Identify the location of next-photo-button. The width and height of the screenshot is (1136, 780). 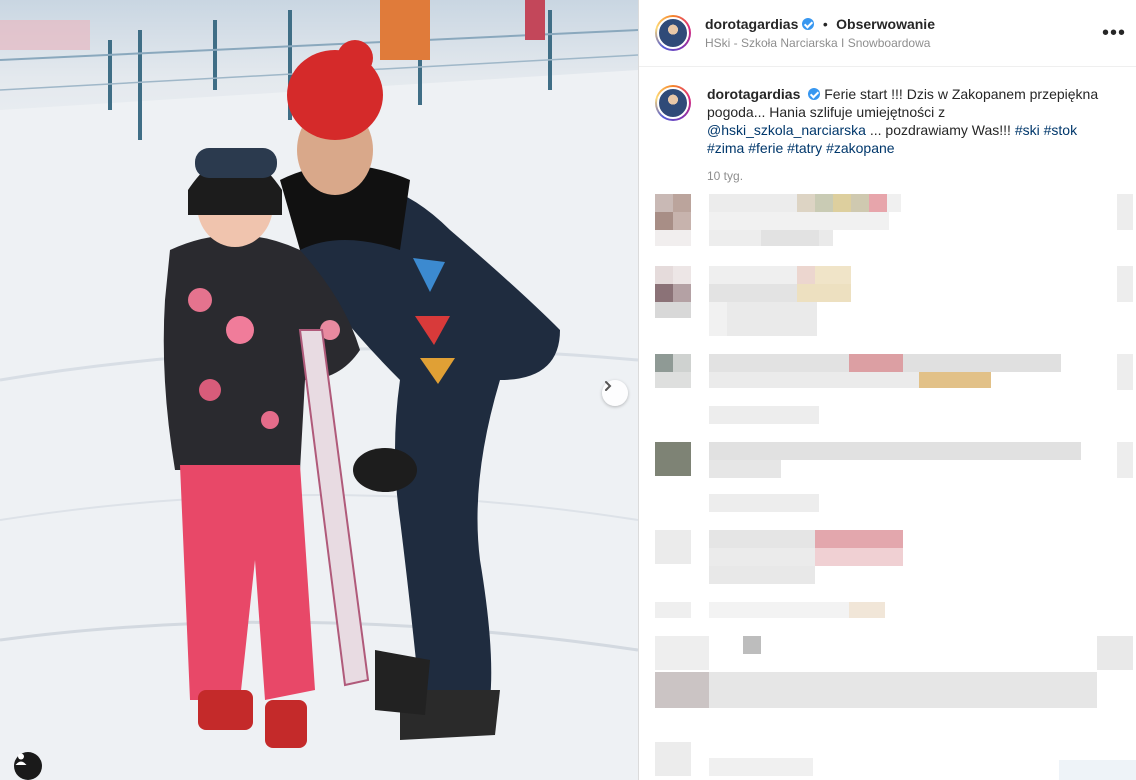
(615, 393).